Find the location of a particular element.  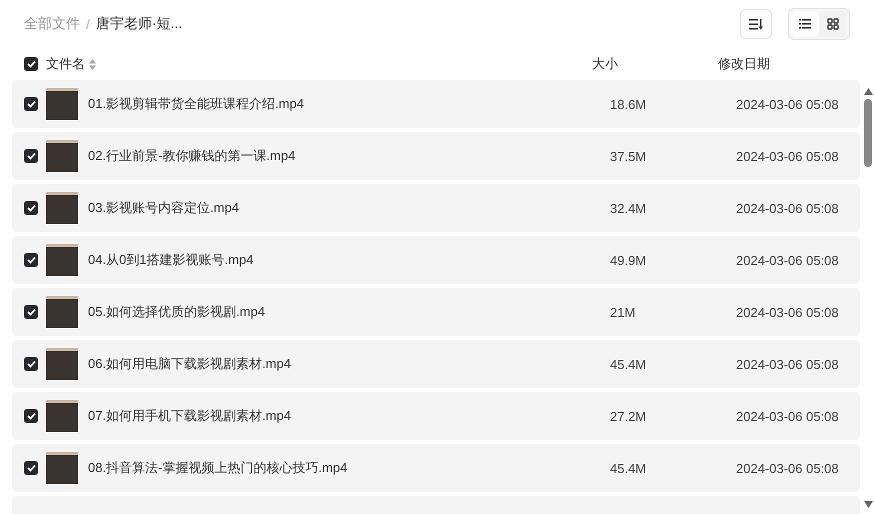

sort-icon is located at coordinates (756, 24).